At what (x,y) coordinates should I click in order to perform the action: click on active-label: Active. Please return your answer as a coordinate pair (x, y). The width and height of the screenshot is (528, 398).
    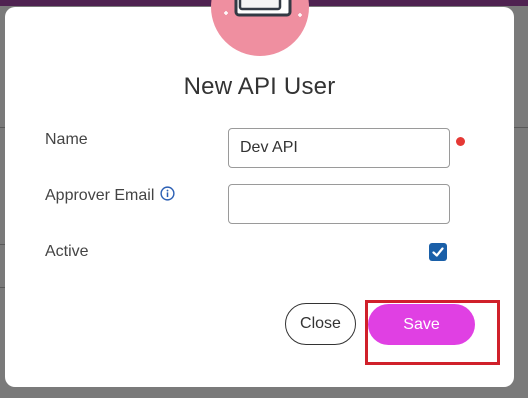
    Looking at the image, I should click on (67, 251).